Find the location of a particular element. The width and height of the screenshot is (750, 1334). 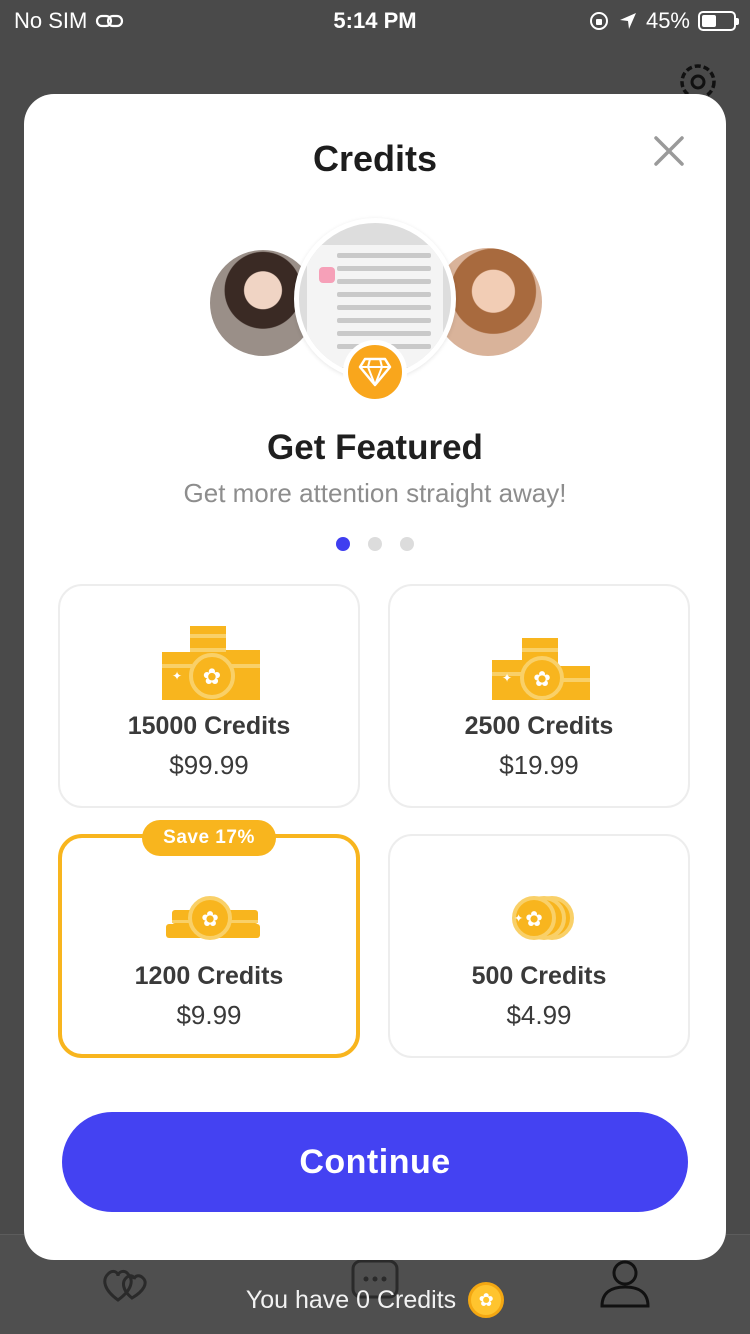

status-bar: No SIM 5:14 PM 45% is located at coordinates (375, 20).